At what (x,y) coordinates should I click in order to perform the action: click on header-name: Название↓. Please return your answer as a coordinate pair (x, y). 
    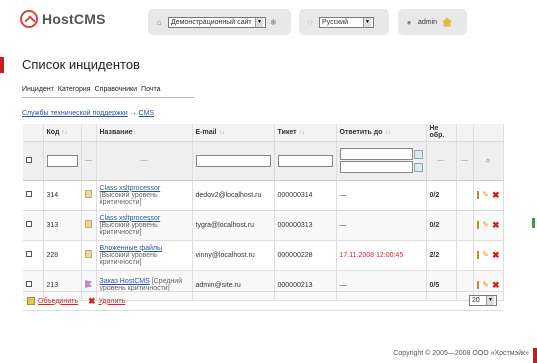
    Looking at the image, I should click on (144, 133).